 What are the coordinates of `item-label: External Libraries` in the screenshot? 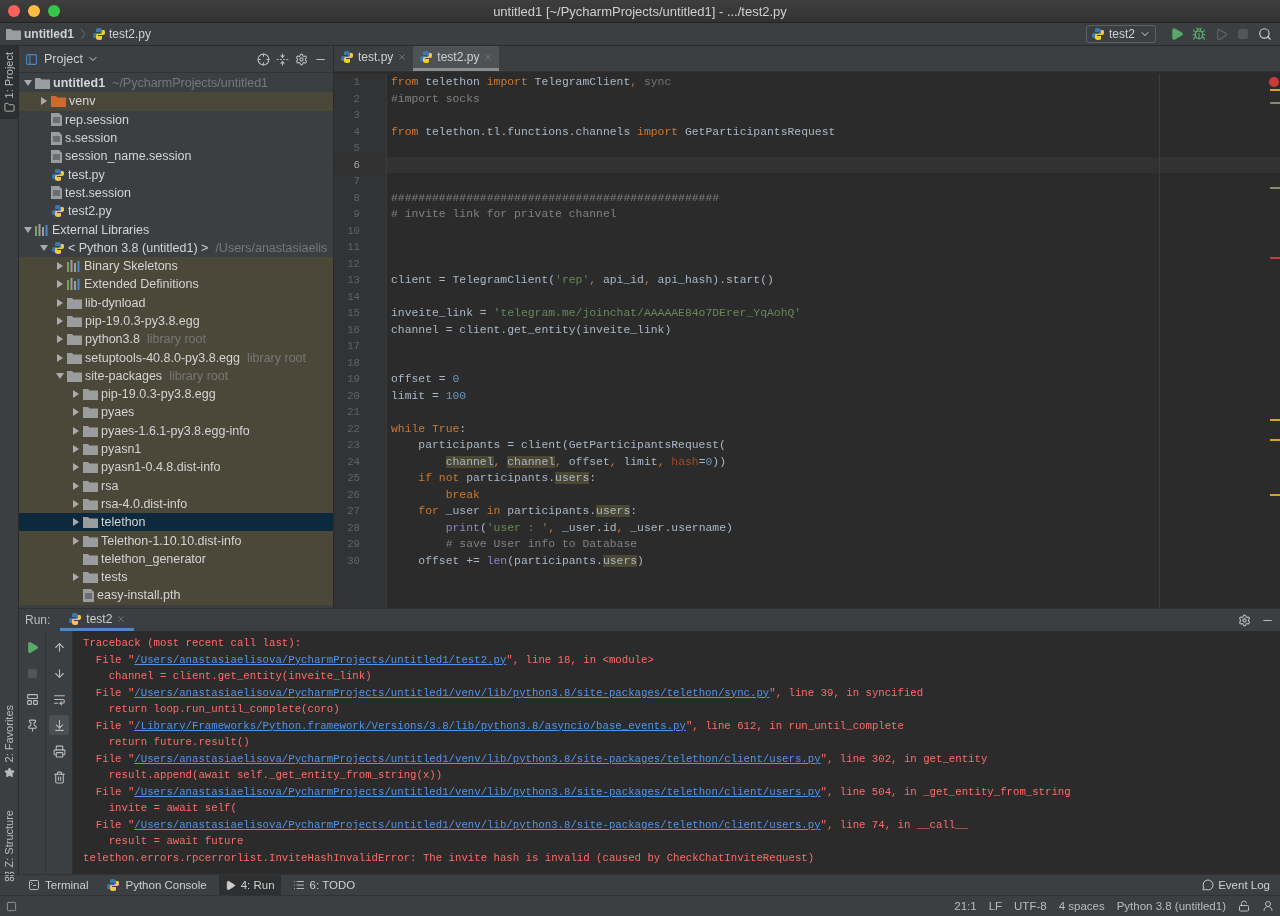 It's located at (101, 229).